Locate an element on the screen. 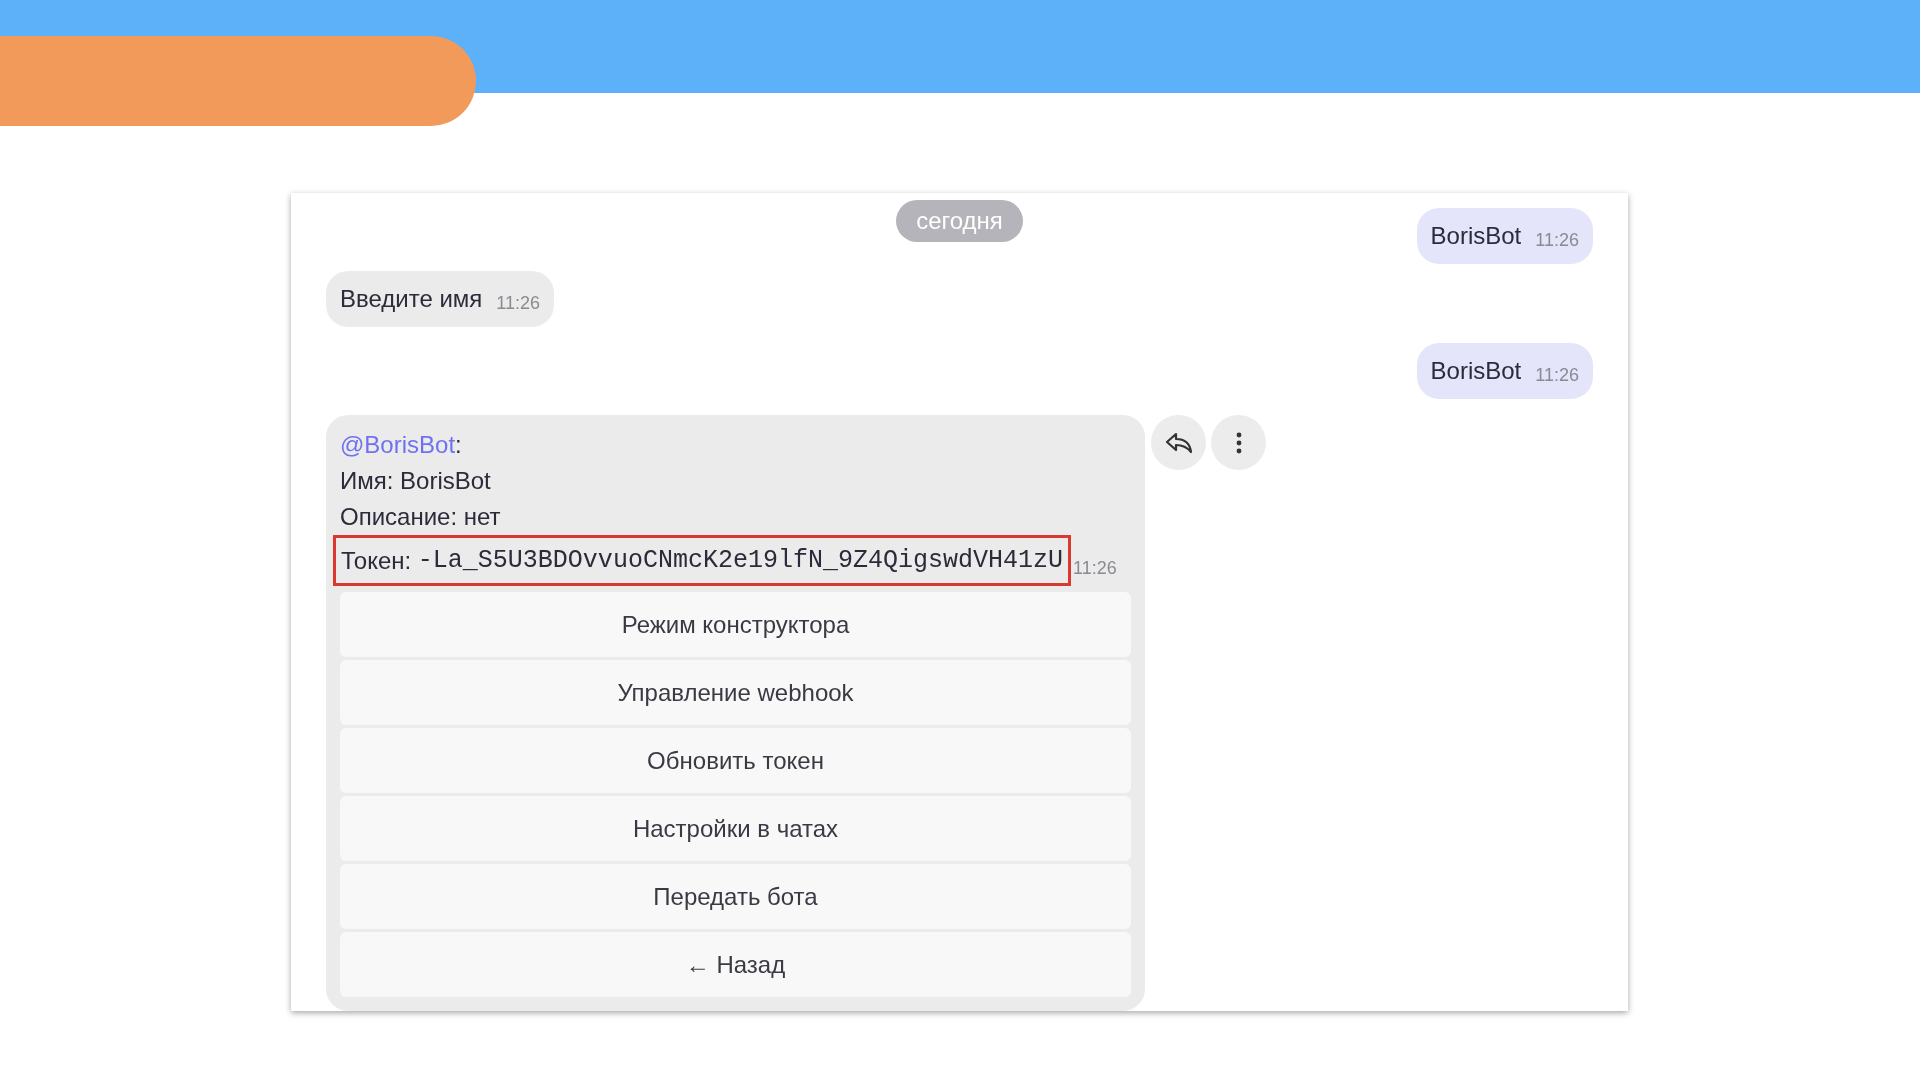 The image size is (1920, 1080). bot-keyboard-button: Передать бота is located at coordinates (735, 896).